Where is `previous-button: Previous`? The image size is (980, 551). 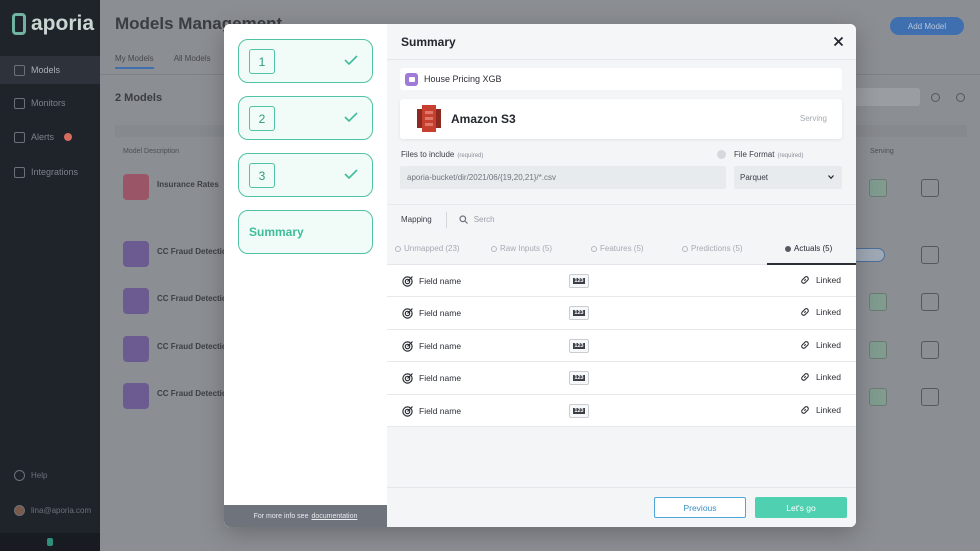 previous-button: Previous is located at coordinates (700, 507).